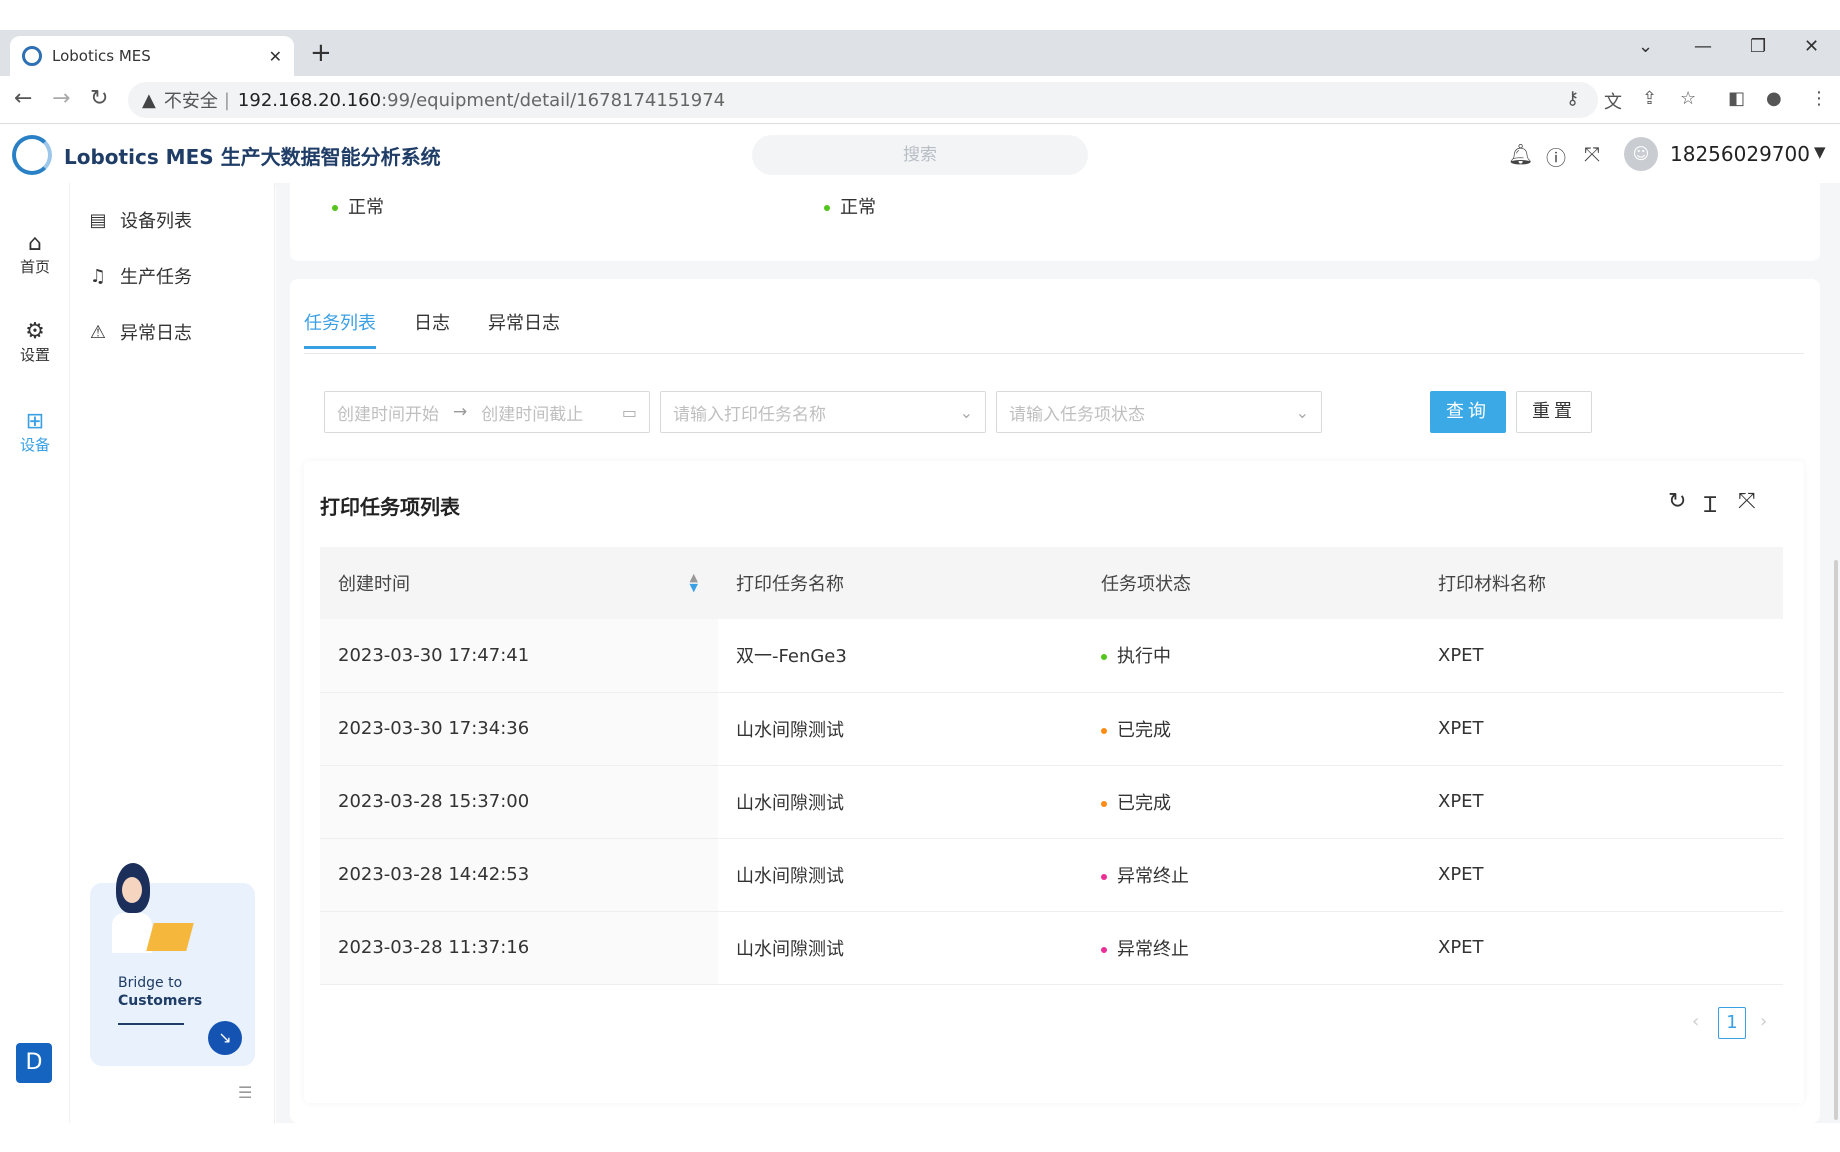 The image size is (1840, 1152). Describe the element at coordinates (1572, 98) in the screenshot. I see `key-icon: ⚷` at that location.